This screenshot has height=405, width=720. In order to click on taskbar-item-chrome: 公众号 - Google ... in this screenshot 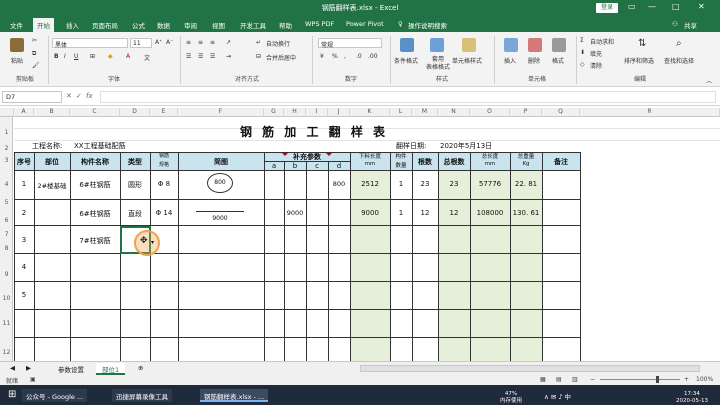, I will do `click(55, 395)`.